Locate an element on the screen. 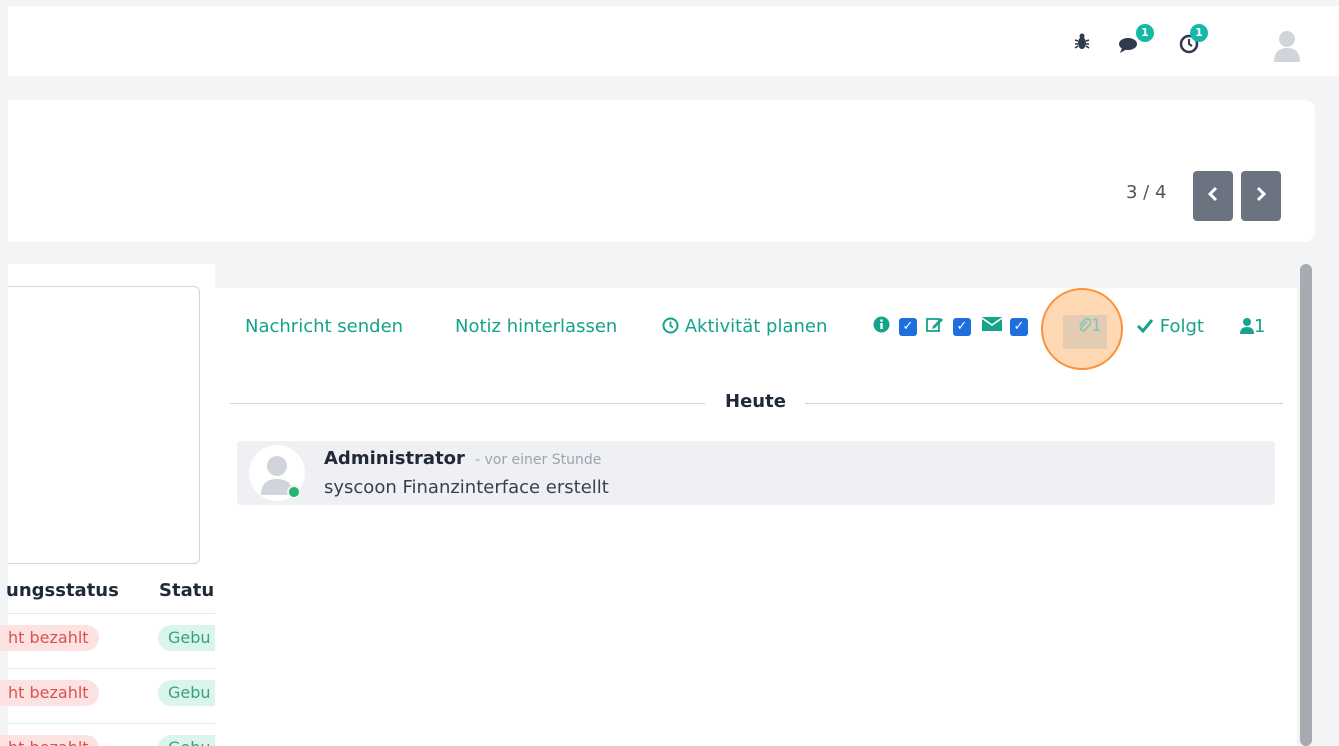  attachments-count: 1 is located at coordinates (1096, 326).